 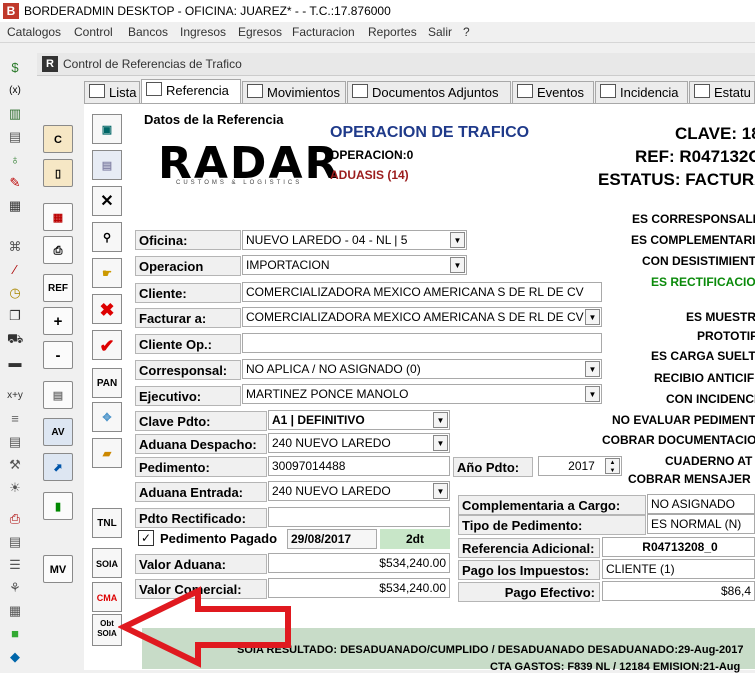 I want to click on ref-adicional-field: R04713208_0, so click(x=678, y=547).